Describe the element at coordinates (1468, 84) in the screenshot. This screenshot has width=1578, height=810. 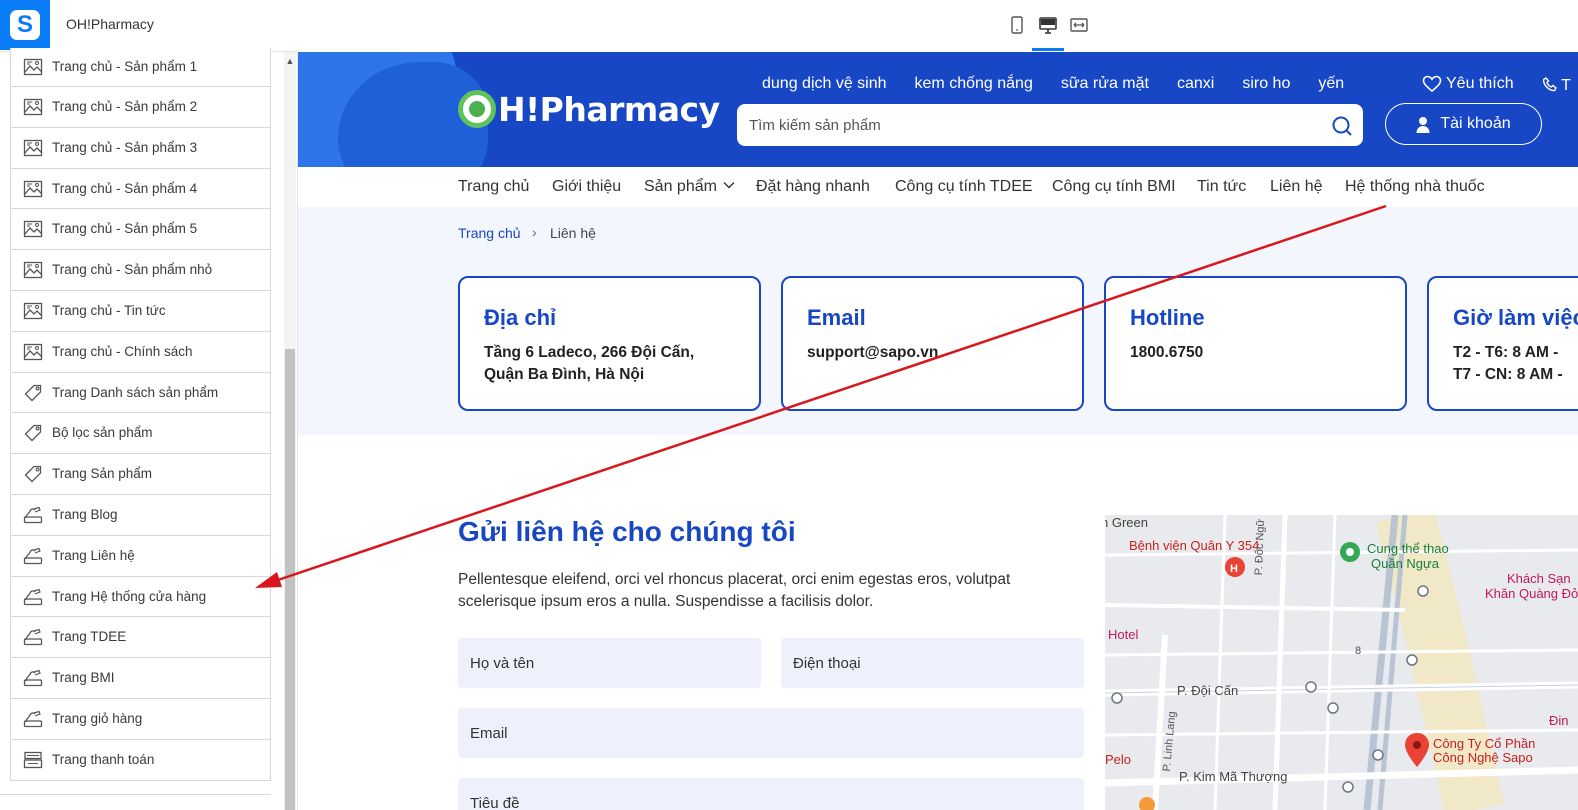
I see `wishlist-link: Yêu thích` at that location.